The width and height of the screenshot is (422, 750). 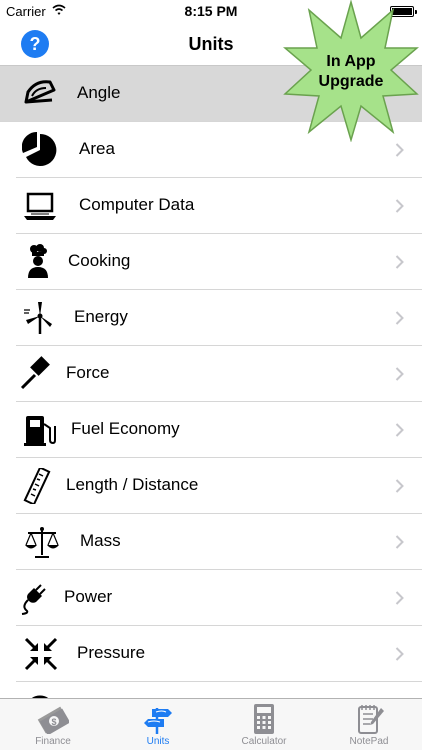 I want to click on tab-bar: $ Finance Units Calculator NotePad, so click(x=211, y=724).